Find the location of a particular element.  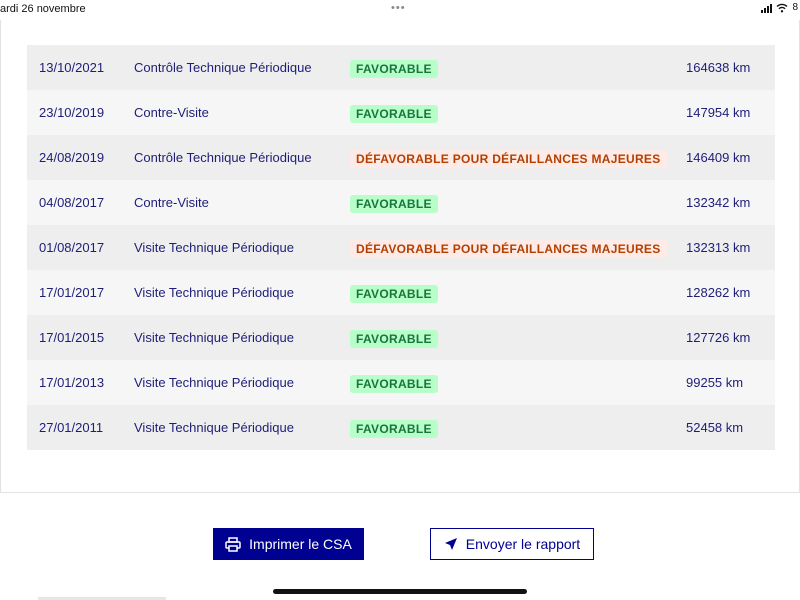

inspection-date: 27/01/2011 is located at coordinates (71, 427).